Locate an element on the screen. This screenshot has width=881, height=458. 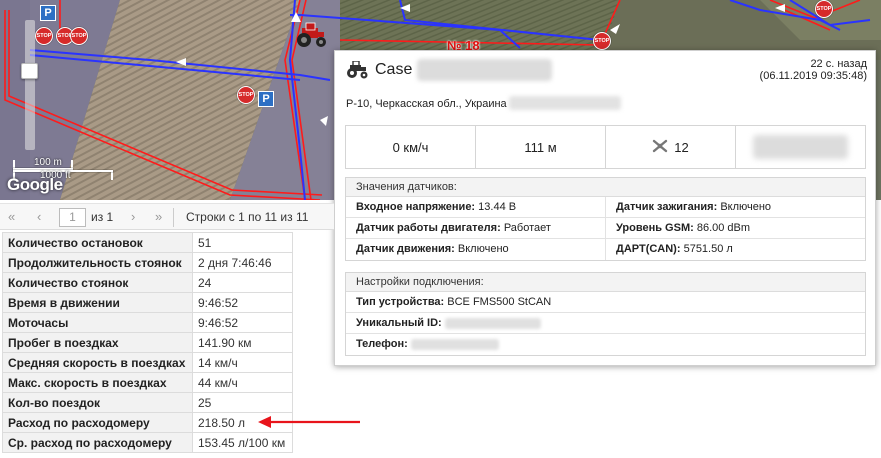
sensor-cell: Датчик работы двигателя: Работает is located at coordinates (475, 228).